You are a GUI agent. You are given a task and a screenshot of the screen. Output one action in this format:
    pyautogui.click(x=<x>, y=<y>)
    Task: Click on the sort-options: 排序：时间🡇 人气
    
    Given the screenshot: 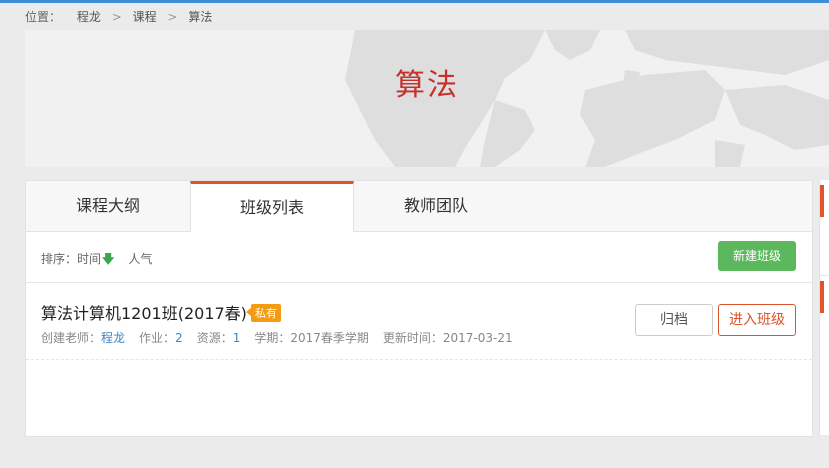 What is the action you would take?
    pyautogui.click(x=96, y=260)
    